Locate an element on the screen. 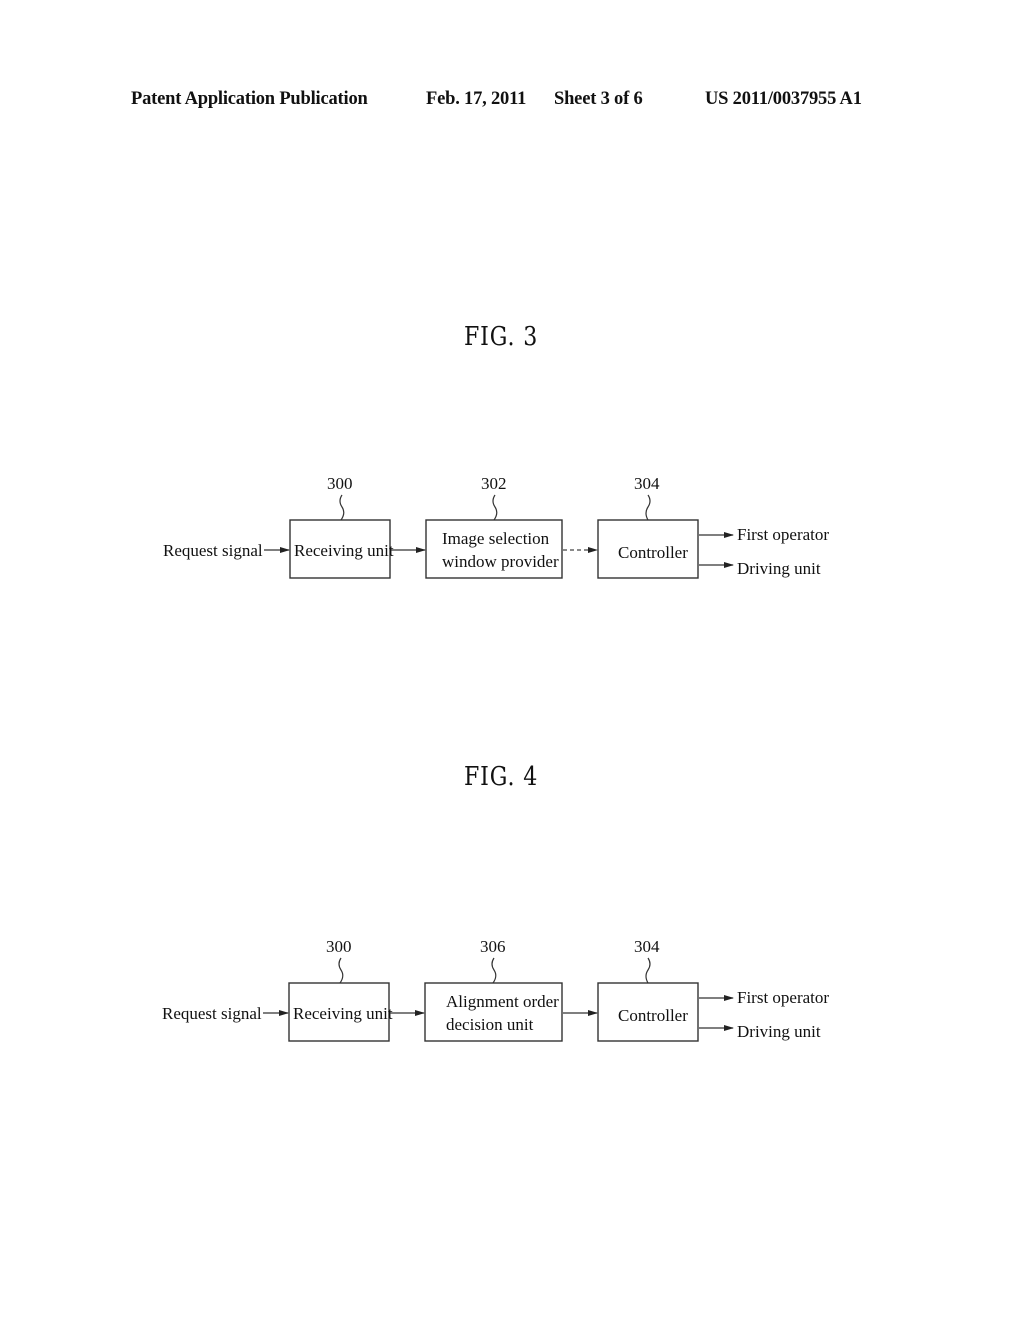  fig4-output-driving-unit: Driving unit is located at coordinates (779, 1031).